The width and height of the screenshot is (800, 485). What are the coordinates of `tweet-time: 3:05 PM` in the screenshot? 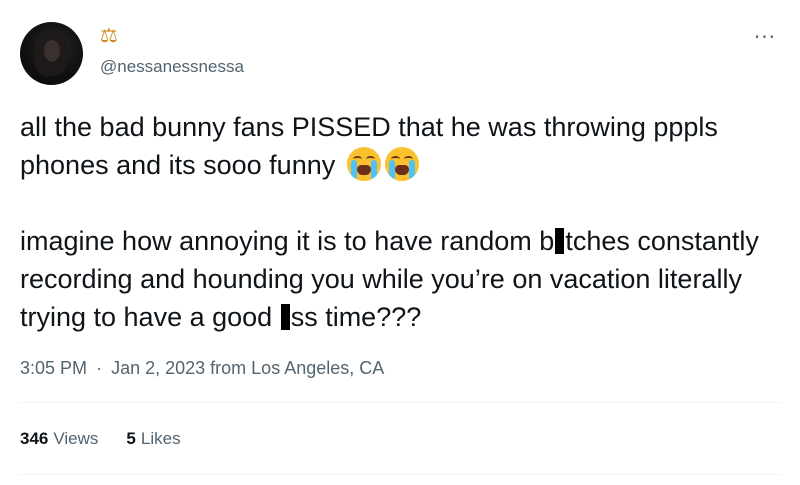 It's located at (53, 368).